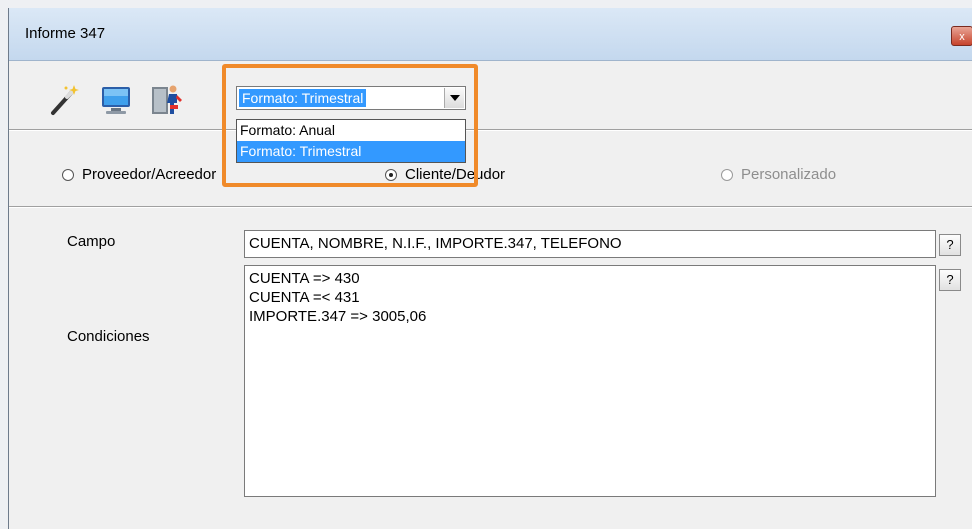  Describe the element at coordinates (961, 36) in the screenshot. I see `close-button: x` at that location.